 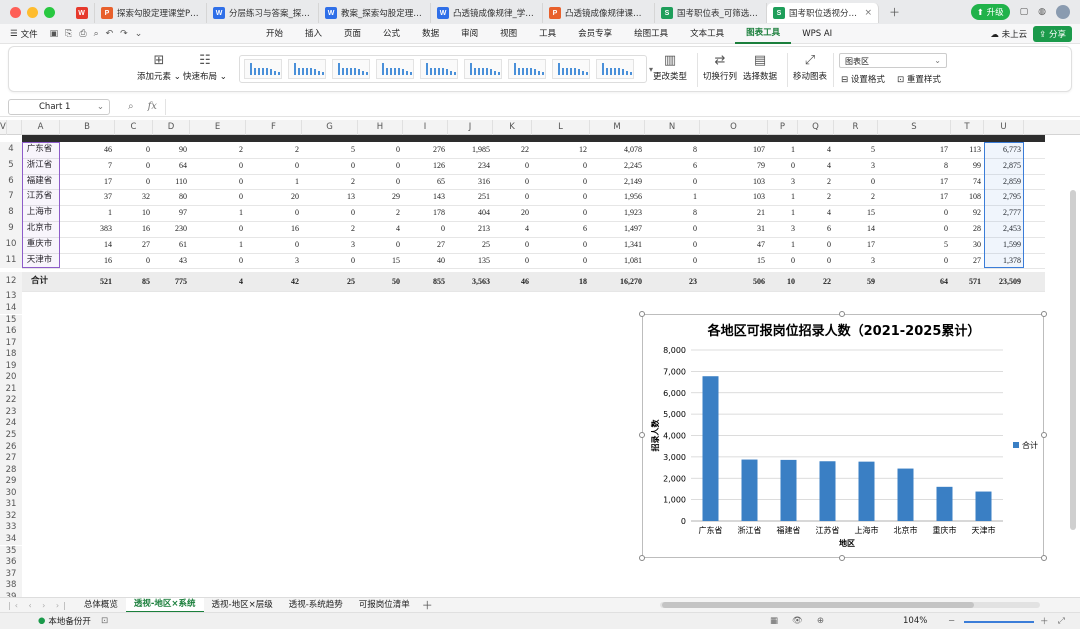 I want to click on row-header: 8, so click(x=11, y=213).